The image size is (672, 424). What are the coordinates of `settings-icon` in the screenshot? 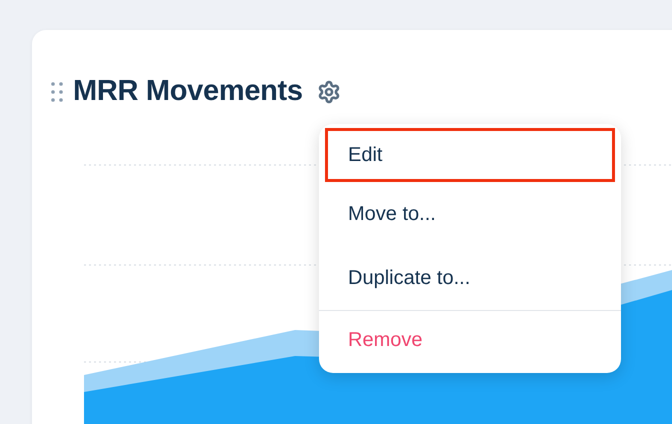 It's located at (328, 92).